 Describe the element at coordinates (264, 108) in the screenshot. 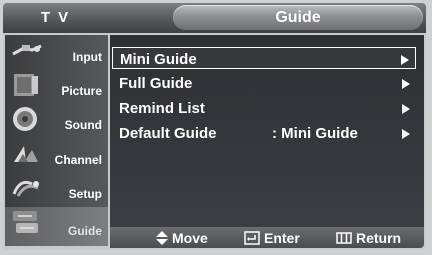

I see `menu-item-remind-list: Remind List` at that location.